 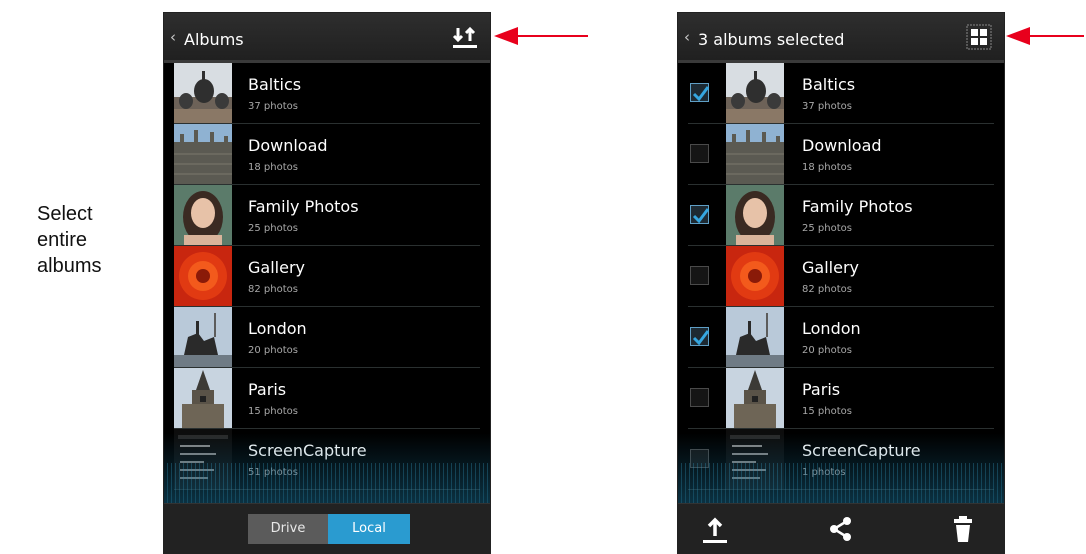 I want to click on caption-line-2: entire, so click(x=62, y=240).